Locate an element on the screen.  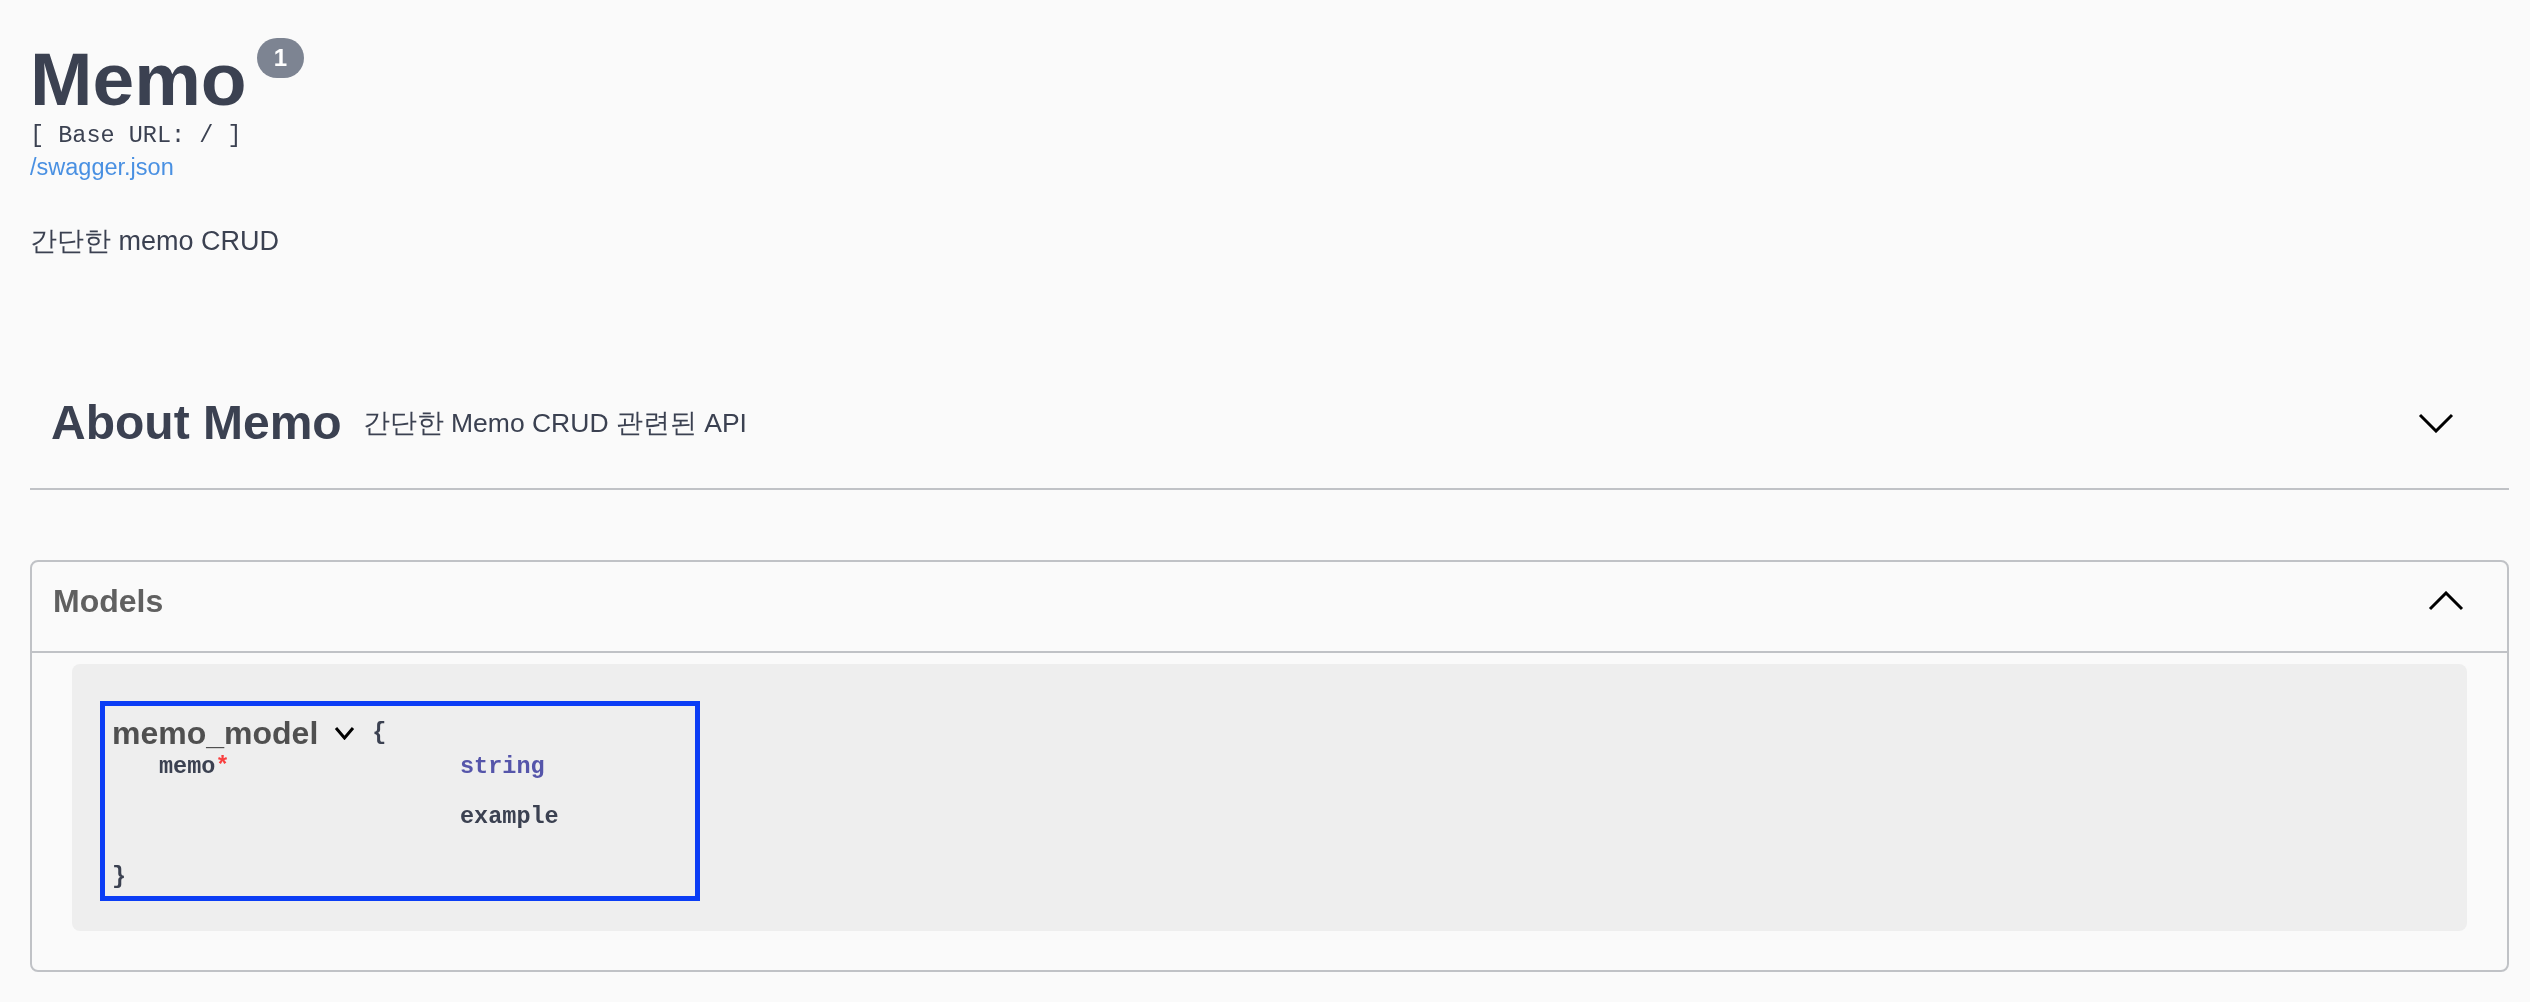
tag-title: About Memo is located at coordinates (196, 423).